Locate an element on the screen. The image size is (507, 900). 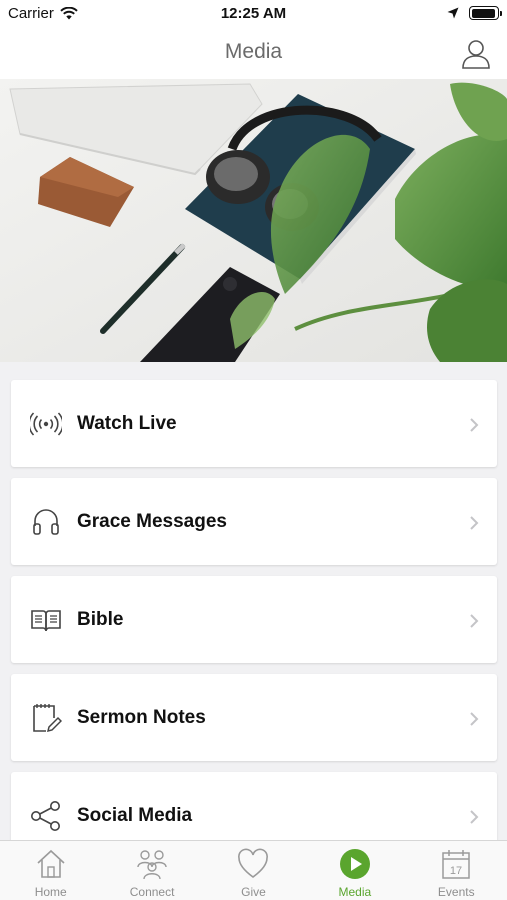
share-icon is located at coordinates (45, 816).